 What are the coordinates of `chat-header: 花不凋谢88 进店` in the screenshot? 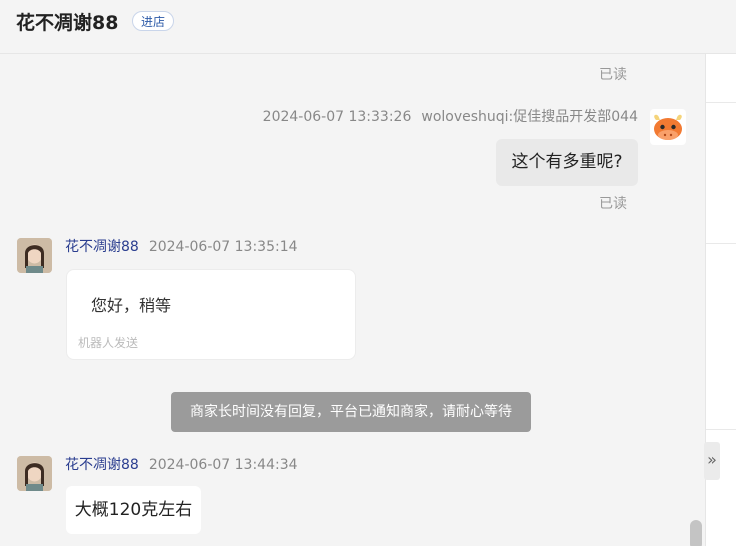 It's located at (368, 27).